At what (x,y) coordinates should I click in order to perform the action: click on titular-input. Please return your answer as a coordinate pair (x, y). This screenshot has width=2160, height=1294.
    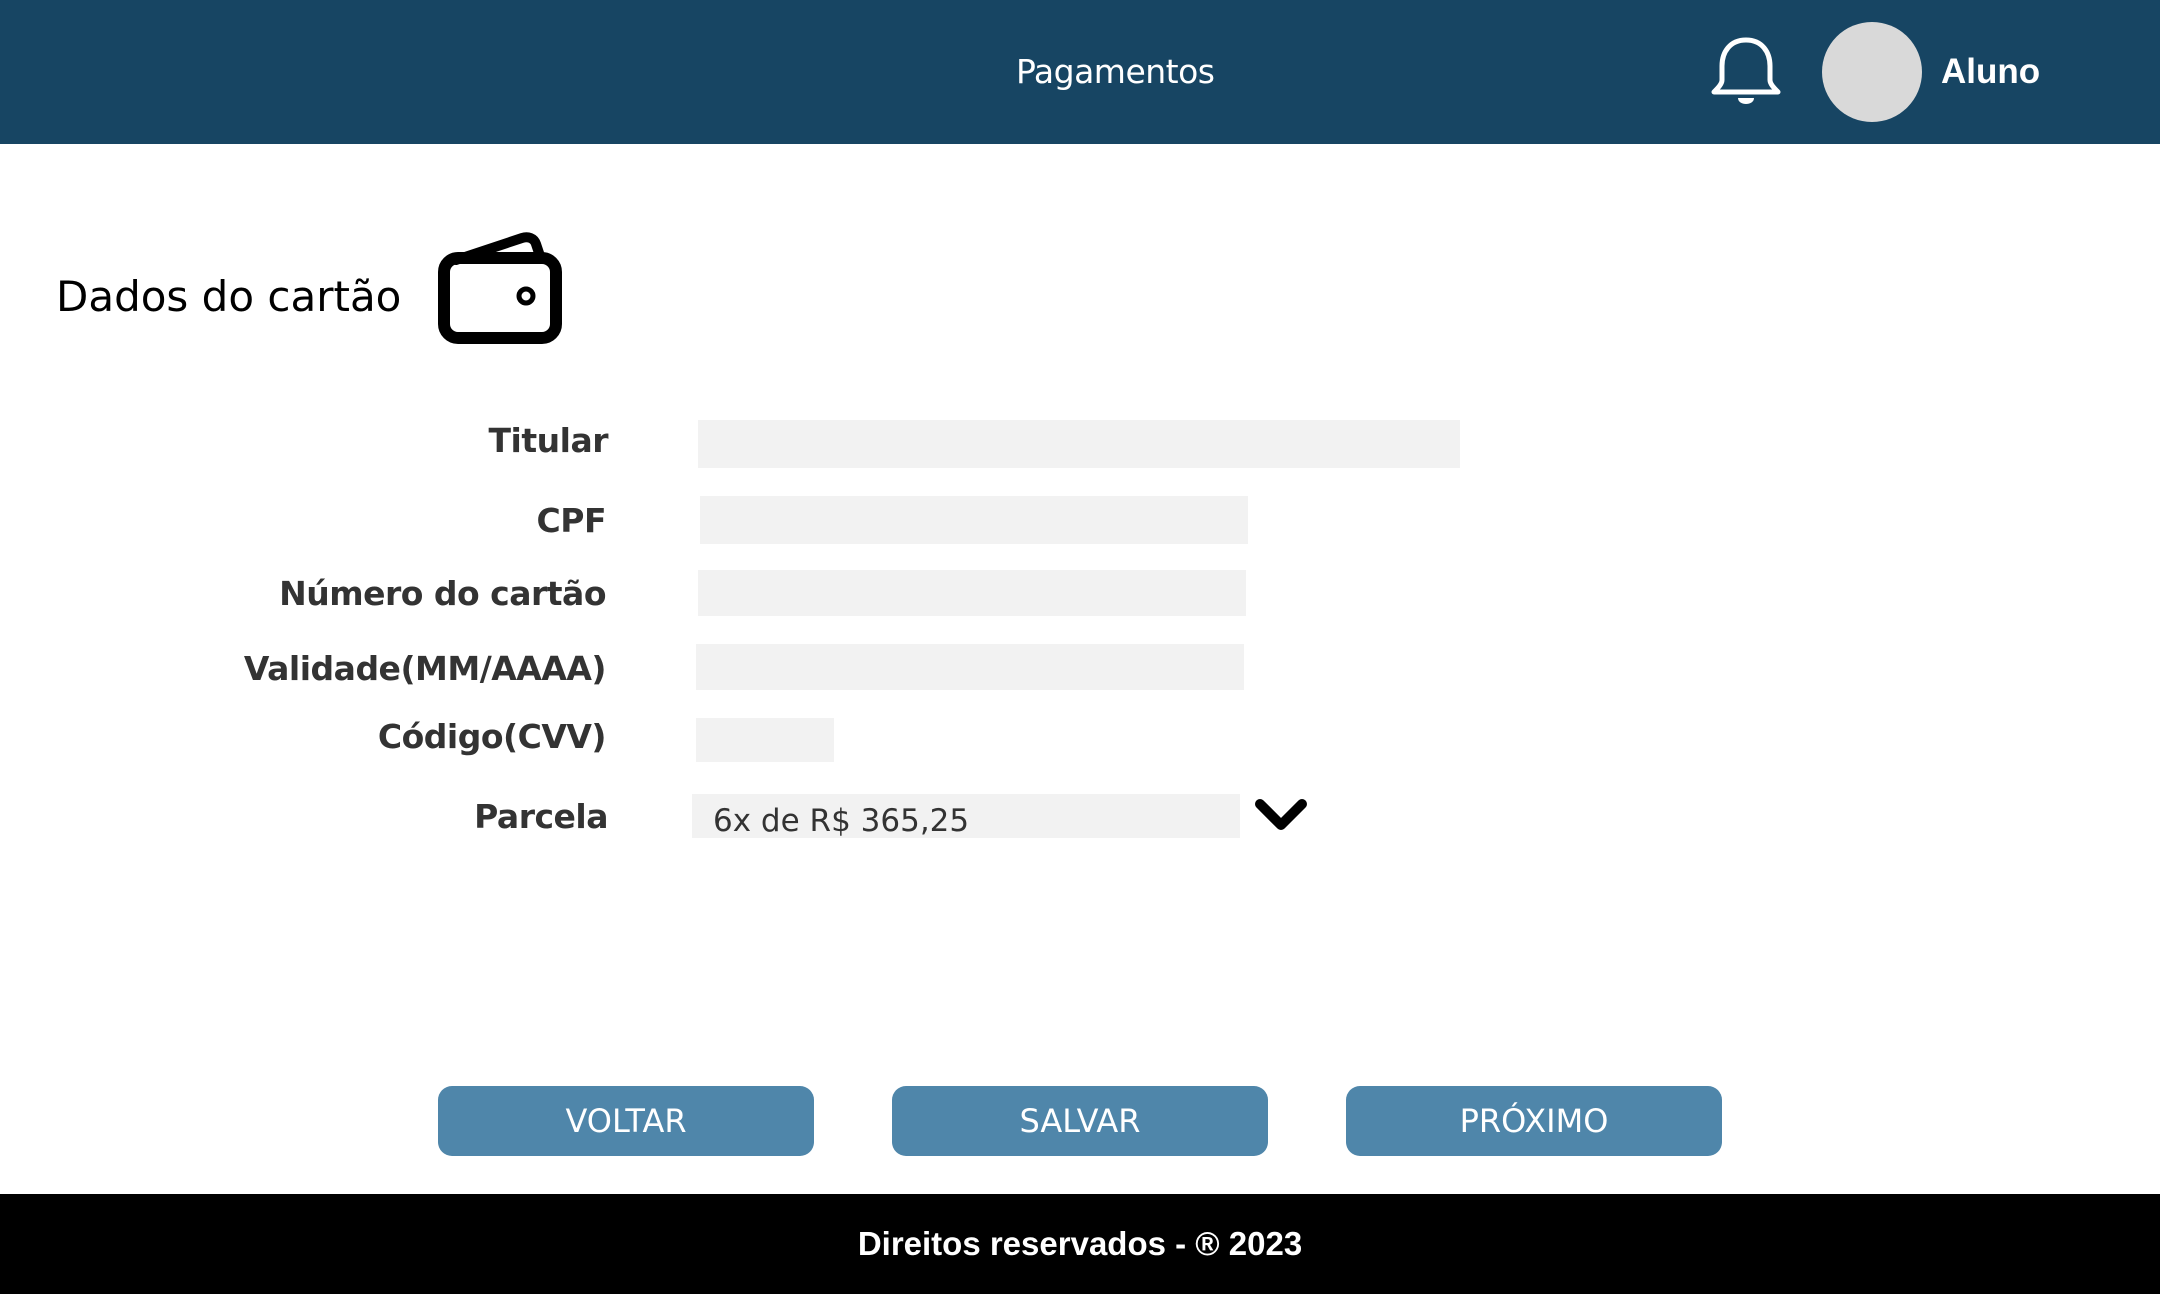
    Looking at the image, I should click on (1079, 444).